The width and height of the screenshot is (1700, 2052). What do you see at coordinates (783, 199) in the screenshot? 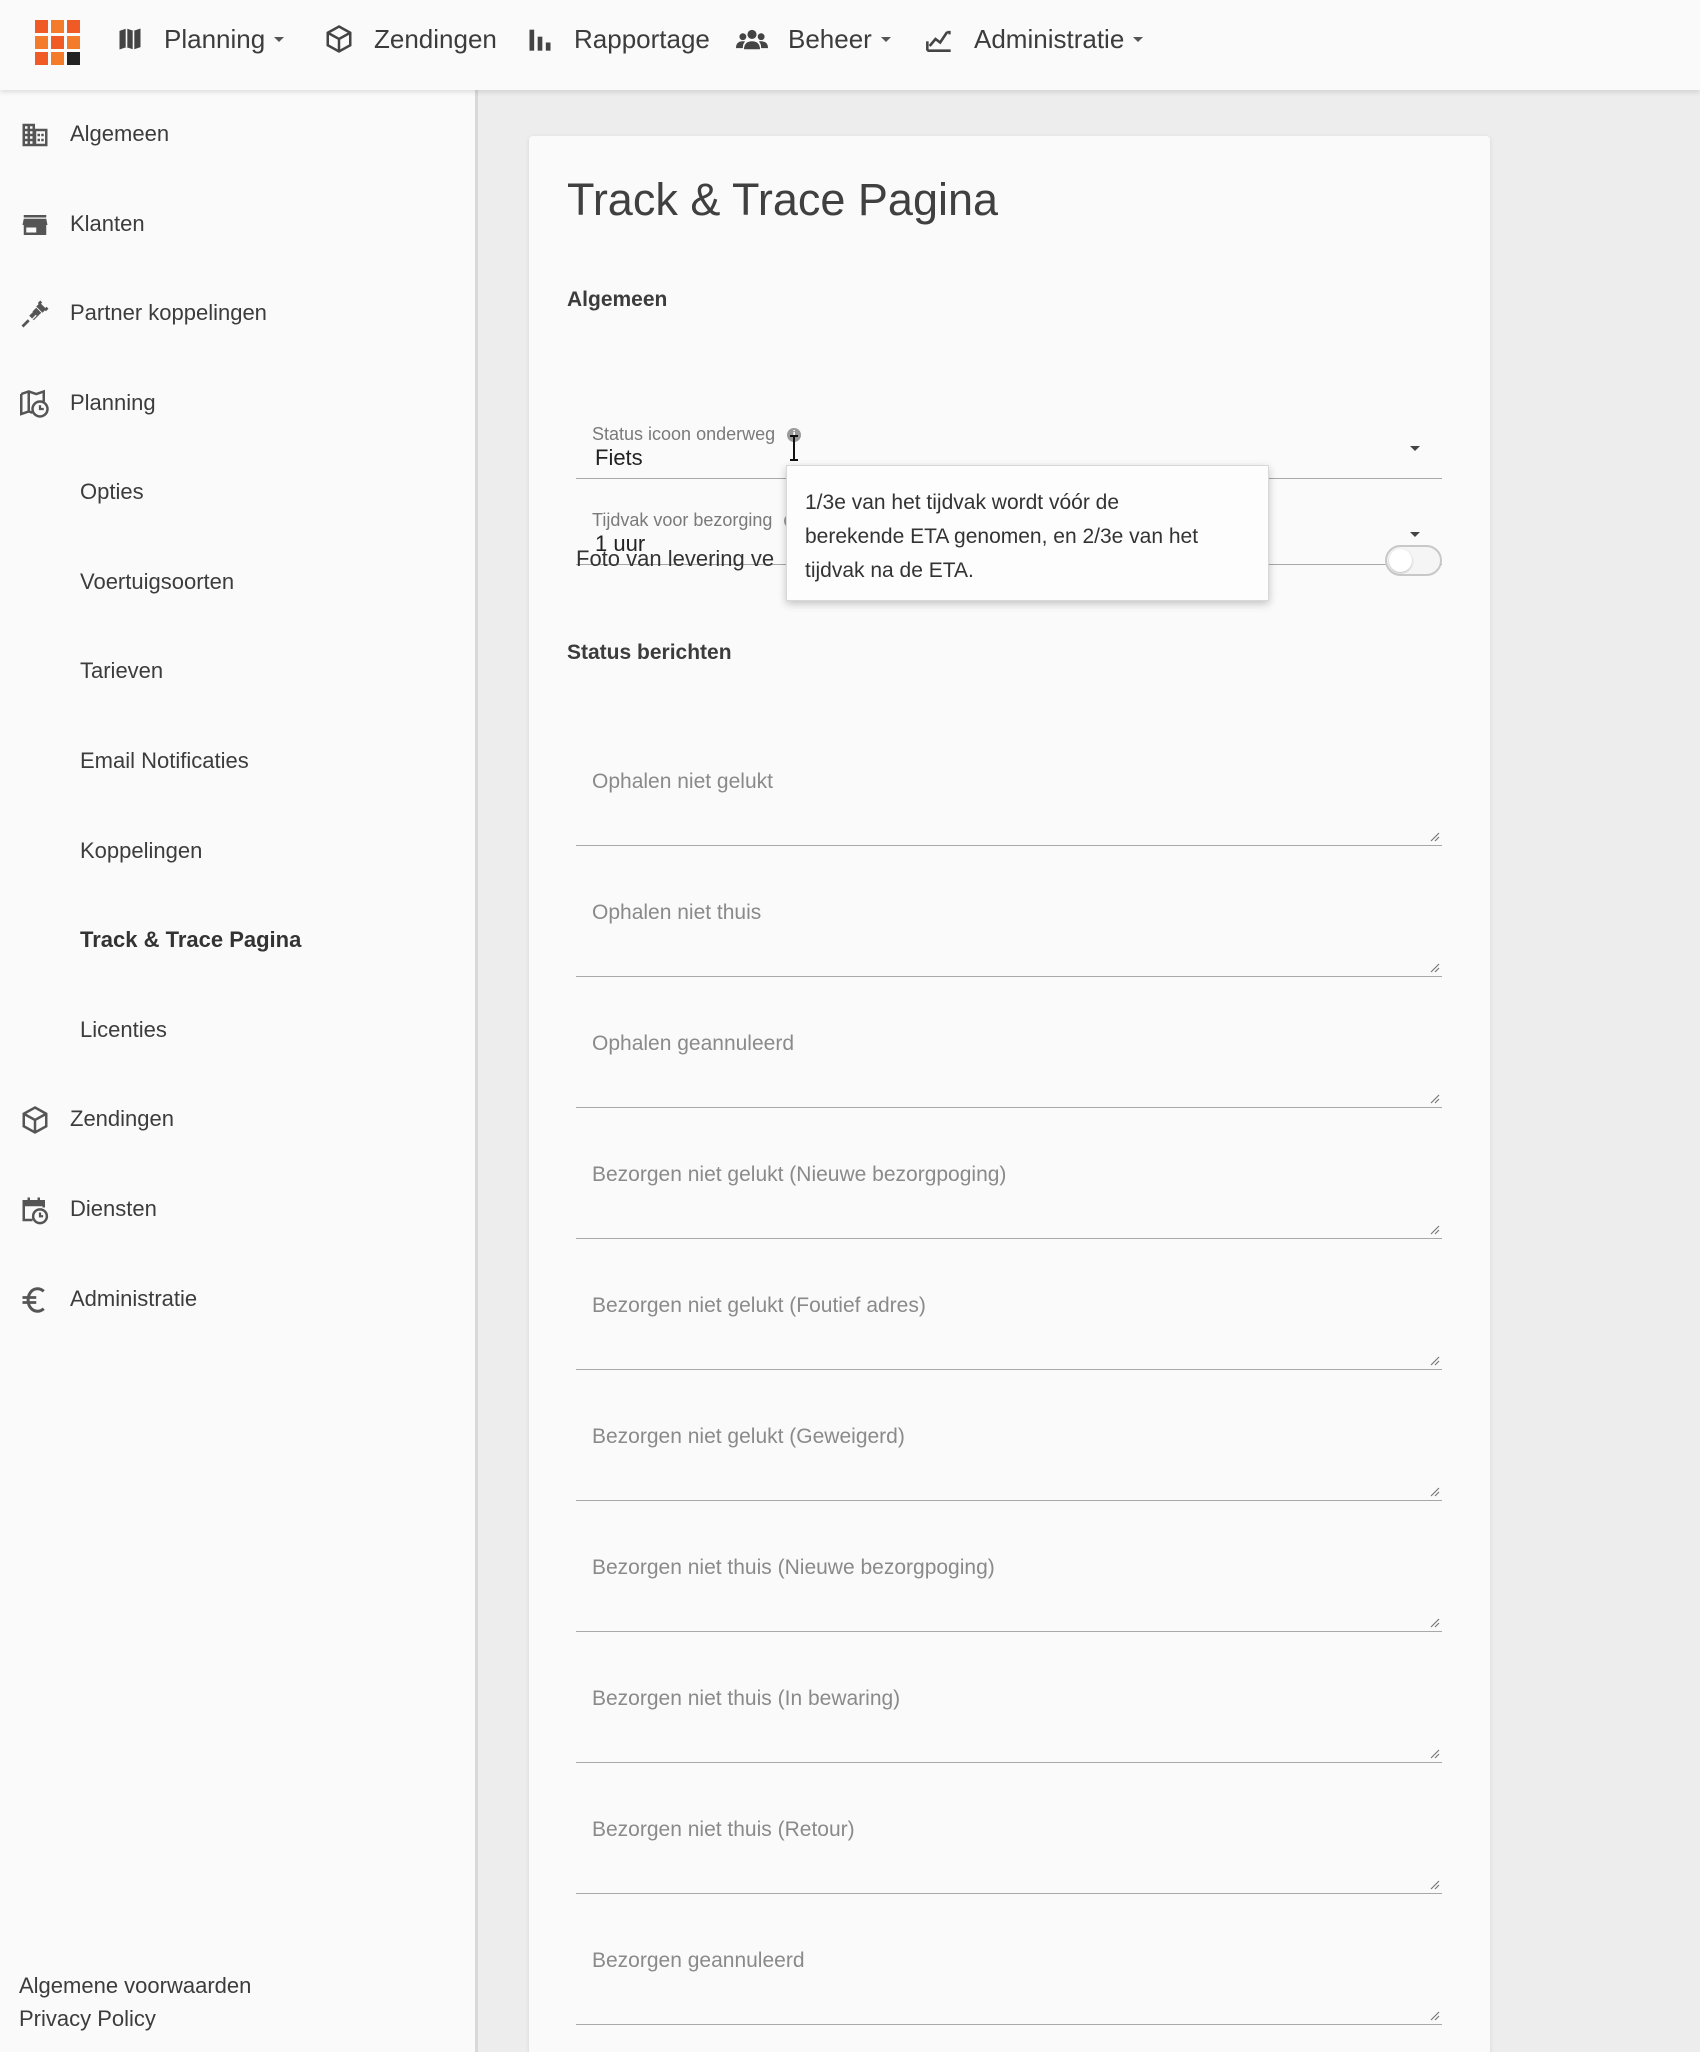
I see `page-title: Track & Trace Pagina` at bounding box center [783, 199].